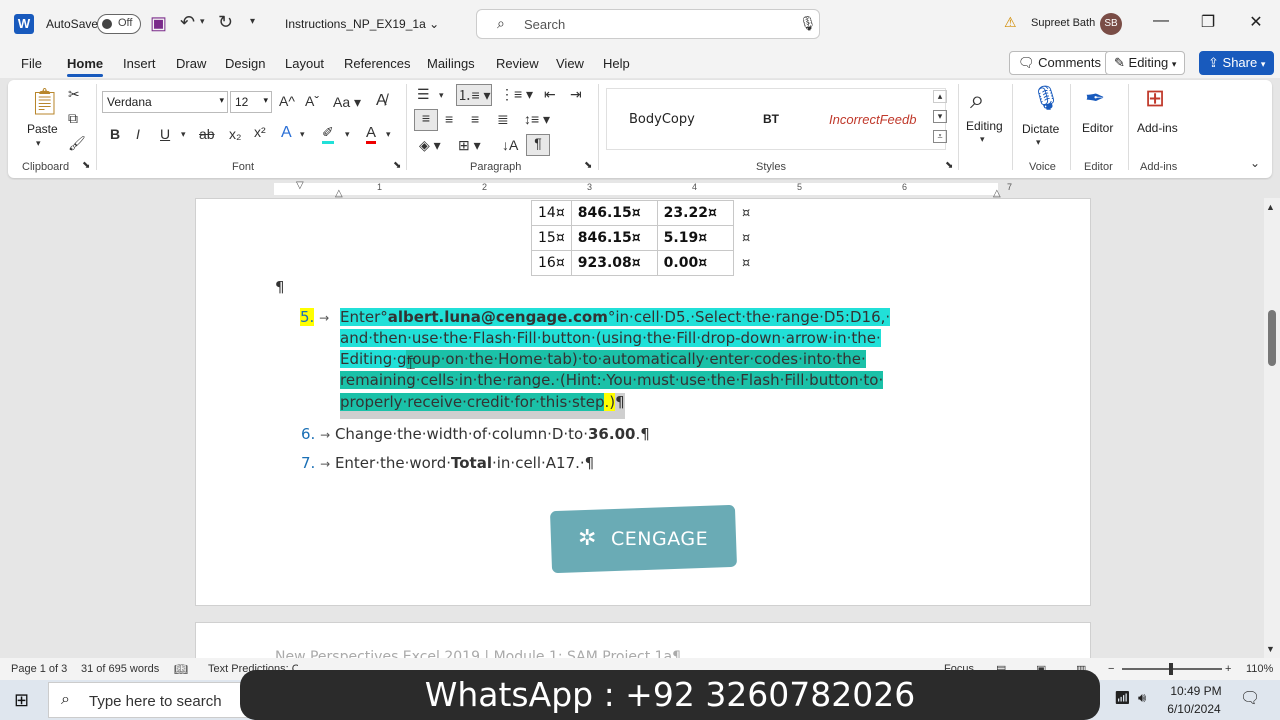 This screenshot has height=720, width=1280. What do you see at coordinates (165, 134) in the screenshot?
I see `underline-button: U` at bounding box center [165, 134].